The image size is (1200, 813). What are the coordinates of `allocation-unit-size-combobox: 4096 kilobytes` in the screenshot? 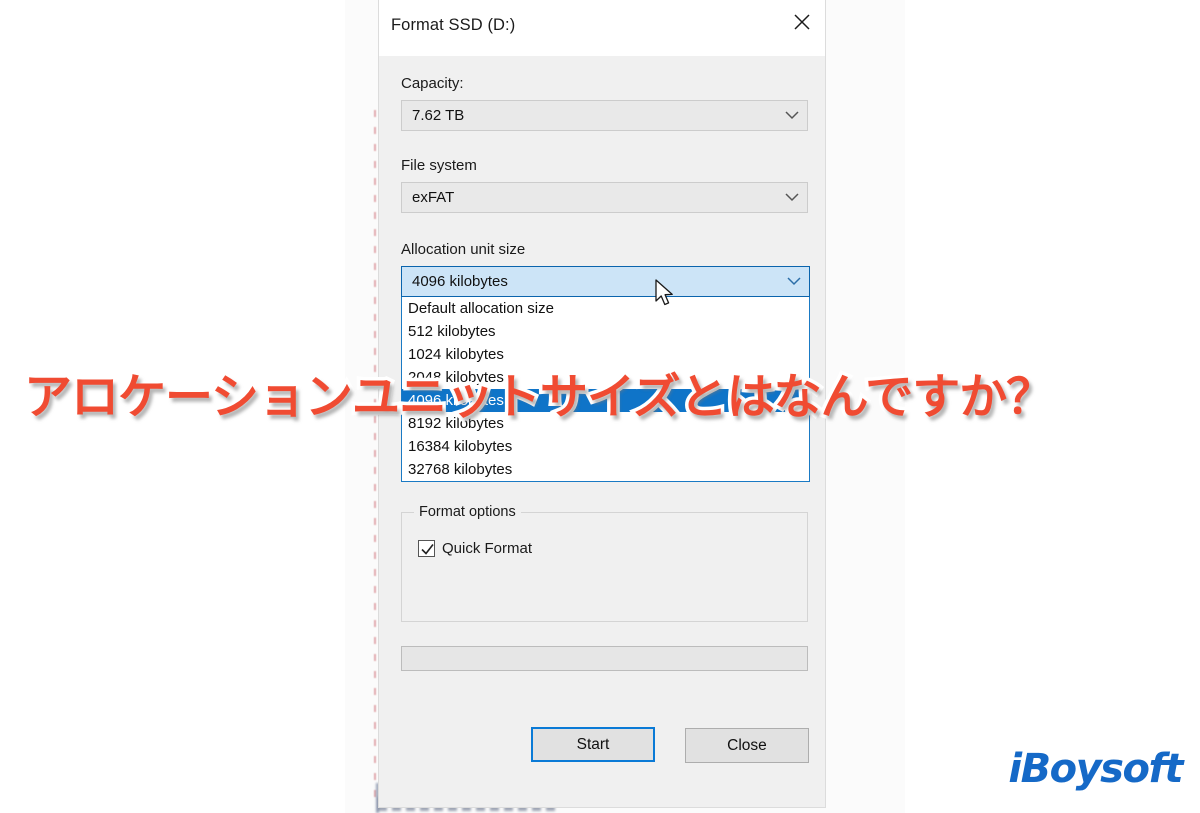 It's located at (605, 281).